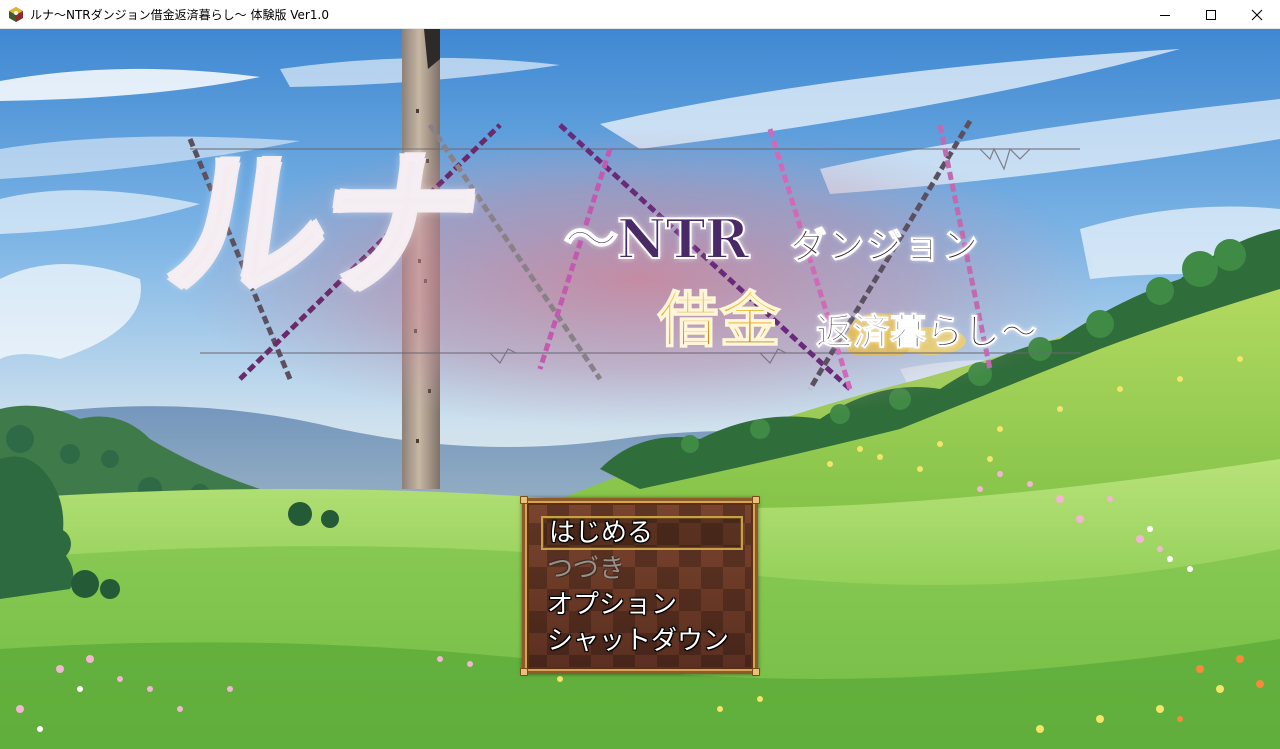 This screenshot has height=749, width=1280. I want to click on logo-debt-text: 借金, so click(719, 321).